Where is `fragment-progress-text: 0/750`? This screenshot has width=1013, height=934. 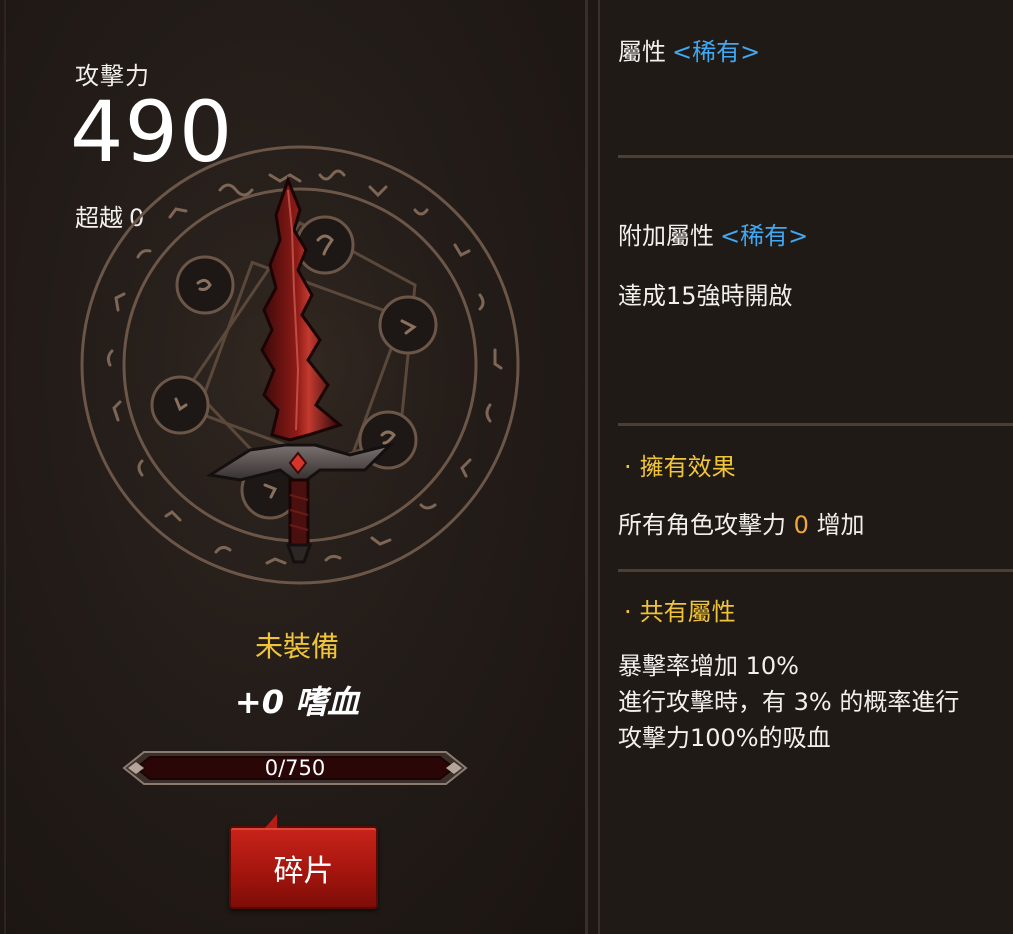
fragment-progress-text: 0/750 is located at coordinates (295, 768).